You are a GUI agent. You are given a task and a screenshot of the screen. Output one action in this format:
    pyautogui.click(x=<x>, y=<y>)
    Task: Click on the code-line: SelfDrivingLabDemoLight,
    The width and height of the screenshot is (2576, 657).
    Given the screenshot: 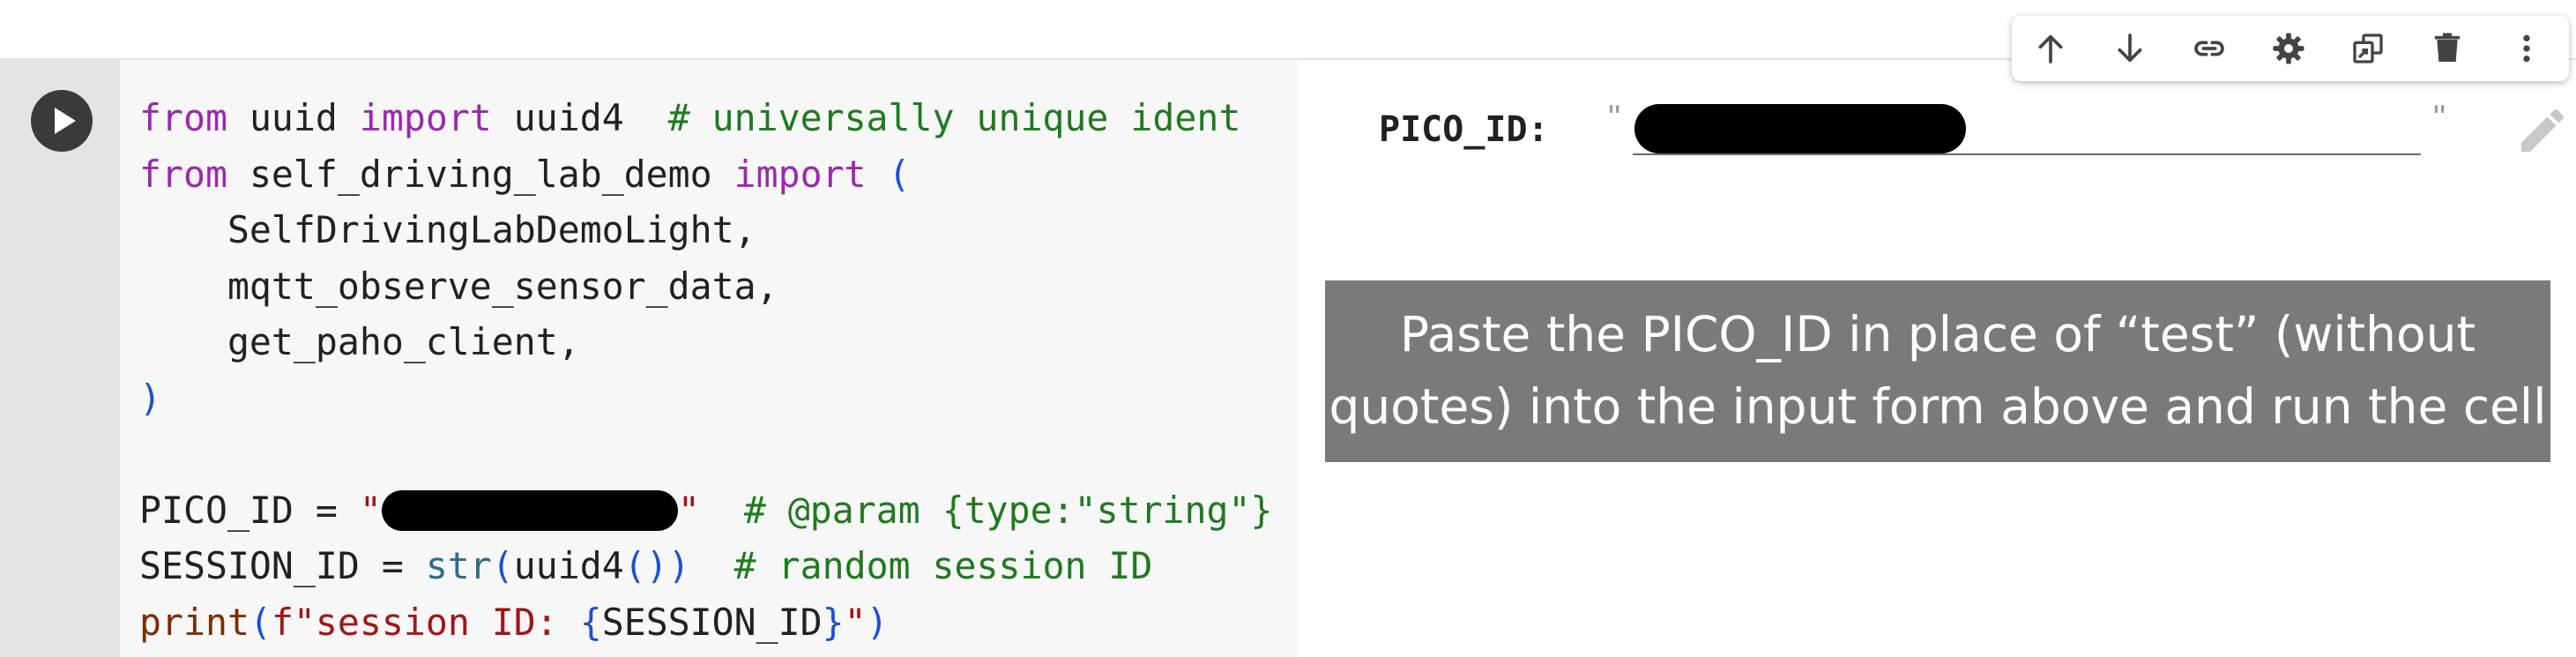 What is the action you would take?
    pyautogui.click(x=706, y=230)
    